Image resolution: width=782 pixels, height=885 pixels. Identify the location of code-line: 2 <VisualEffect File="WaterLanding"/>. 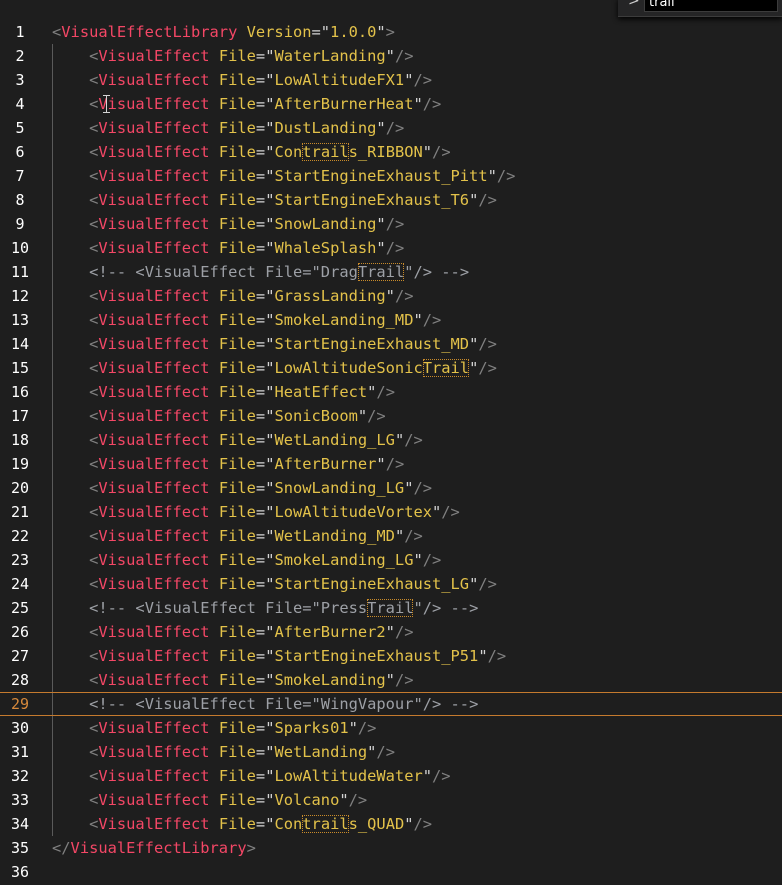
(391, 56).